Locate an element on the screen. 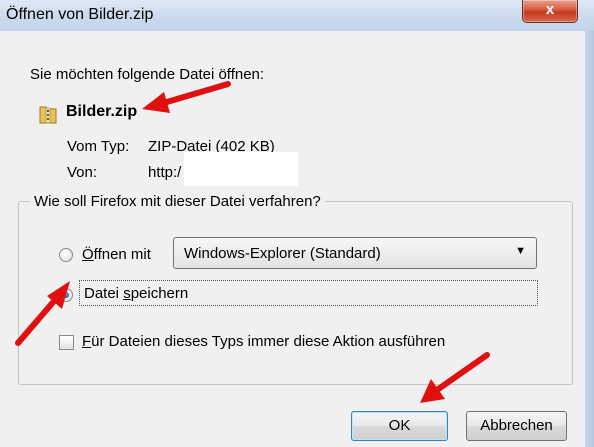 The image size is (594, 447). chevron-down-icon: ▼ is located at coordinates (520, 251).